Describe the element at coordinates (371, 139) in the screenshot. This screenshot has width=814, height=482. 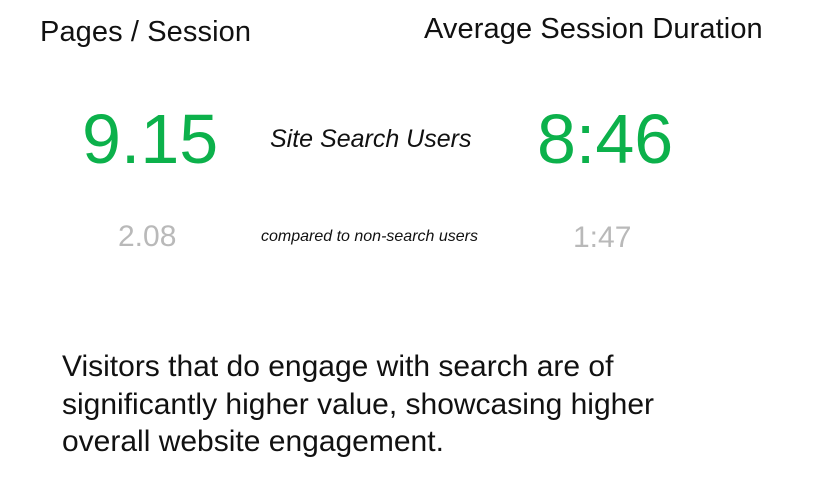
I see `site-search-users-label: Site Search Users` at that location.